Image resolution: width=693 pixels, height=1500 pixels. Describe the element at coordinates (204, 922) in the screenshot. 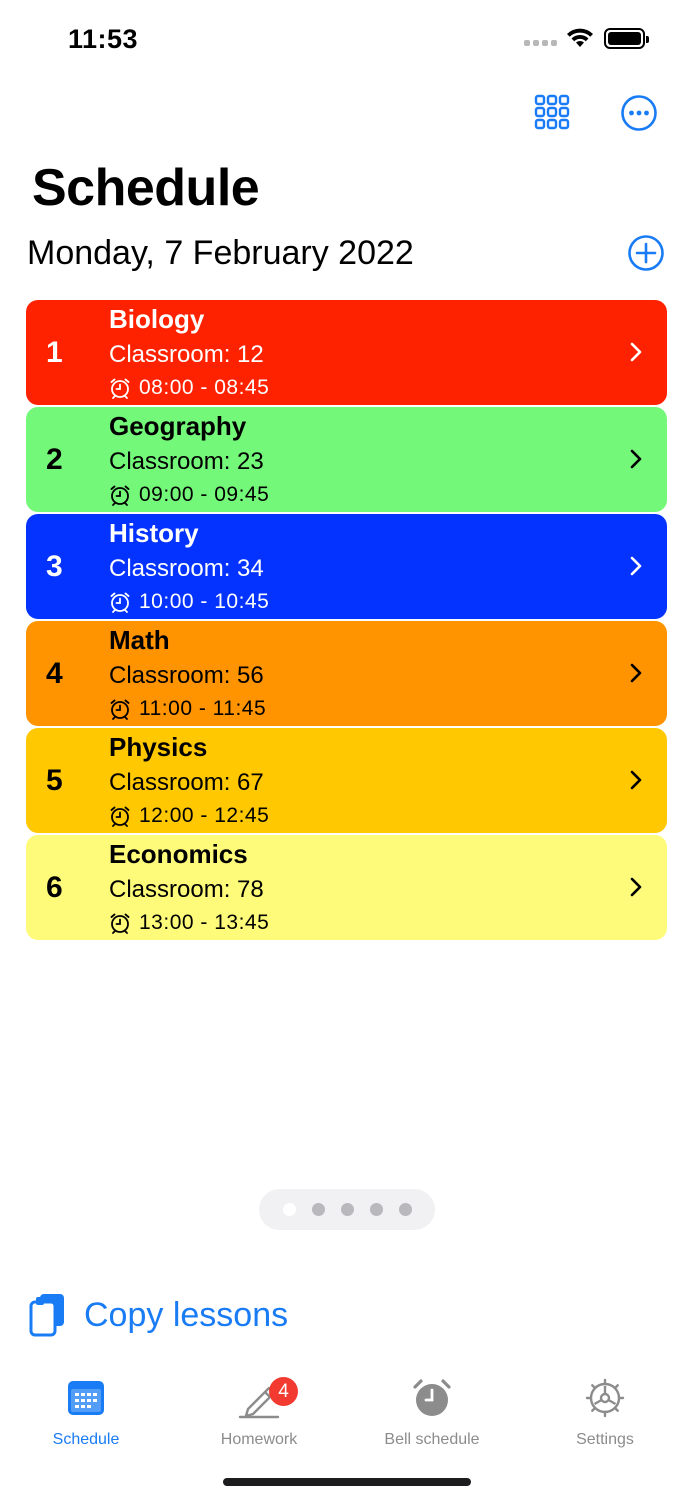

I see `lesson-time: 13:00 - 13:45` at that location.